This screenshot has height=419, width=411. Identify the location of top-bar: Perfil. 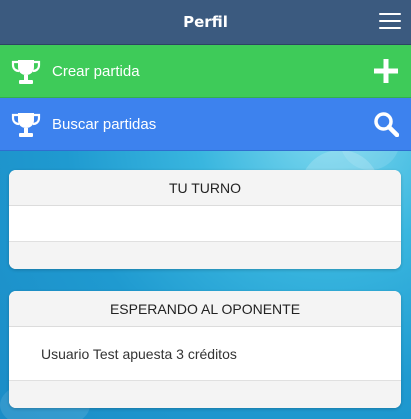
(205, 22).